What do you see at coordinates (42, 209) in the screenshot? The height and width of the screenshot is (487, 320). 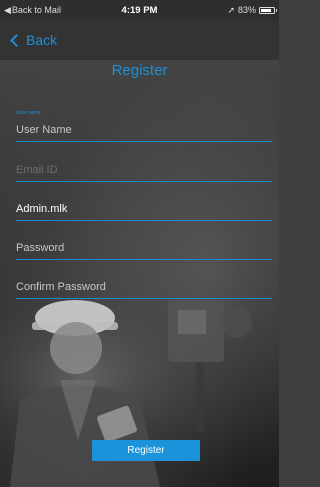 I see `admin-value: Admin.mlk` at bounding box center [42, 209].